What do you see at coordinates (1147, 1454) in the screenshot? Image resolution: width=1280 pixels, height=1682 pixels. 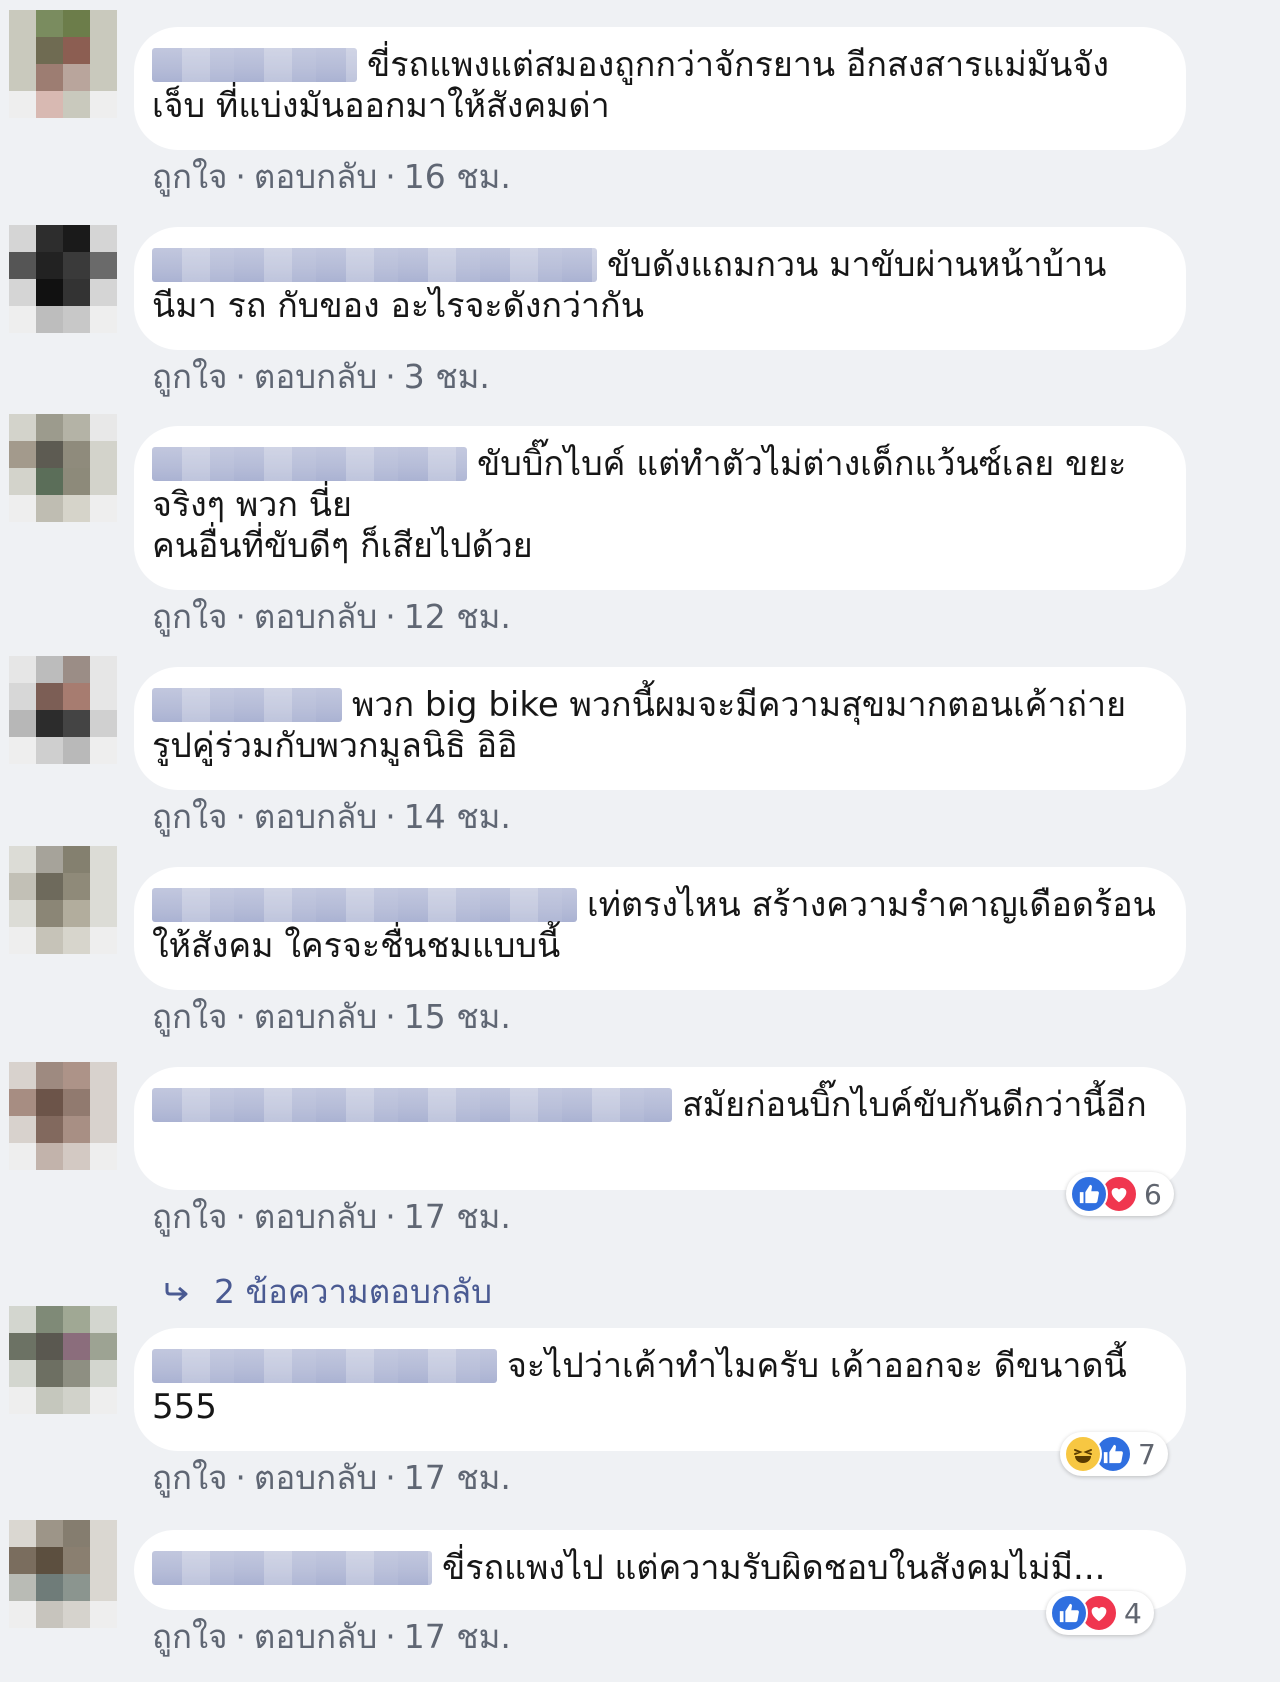 I see `reaction-count: 7` at bounding box center [1147, 1454].